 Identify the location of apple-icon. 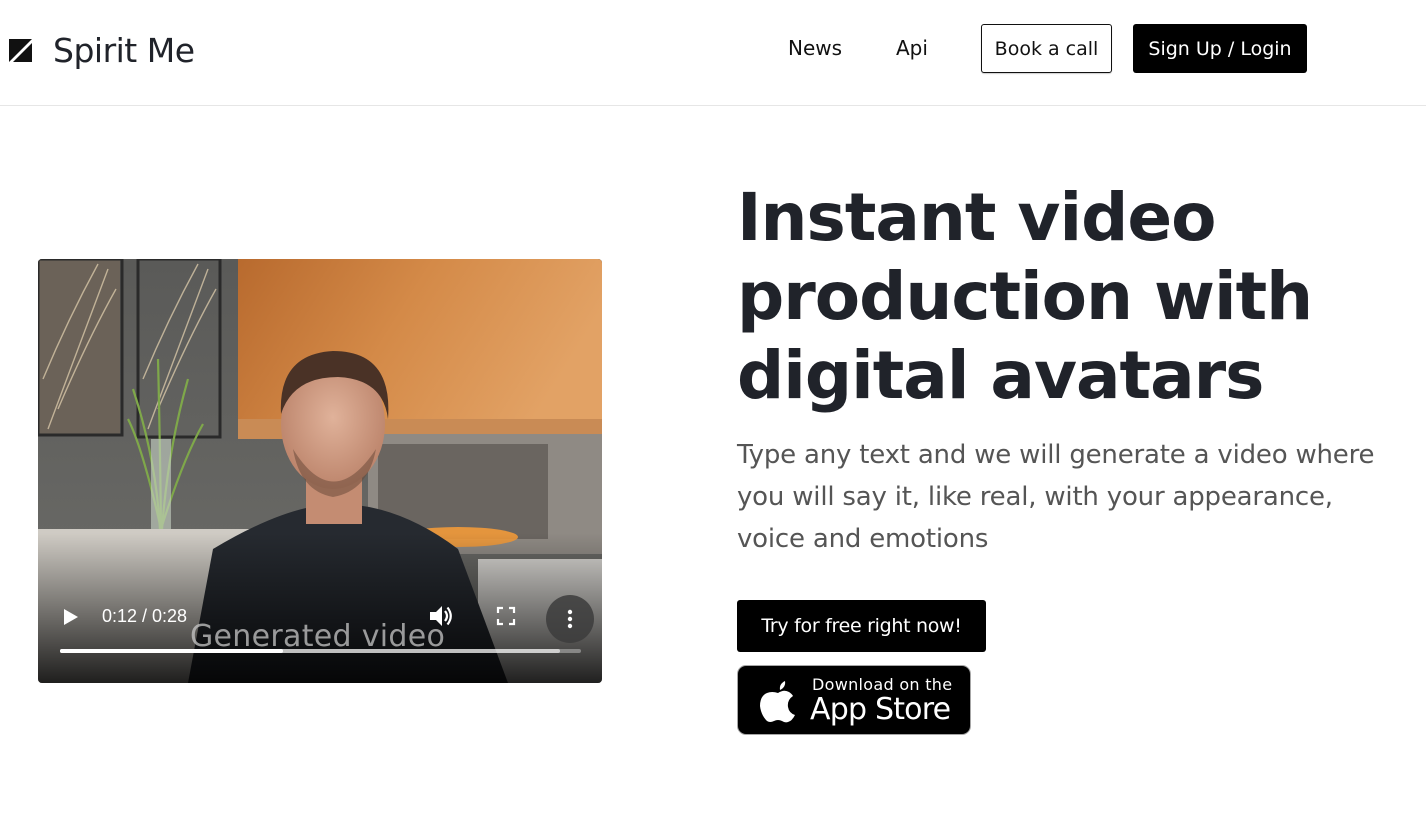
(777, 702).